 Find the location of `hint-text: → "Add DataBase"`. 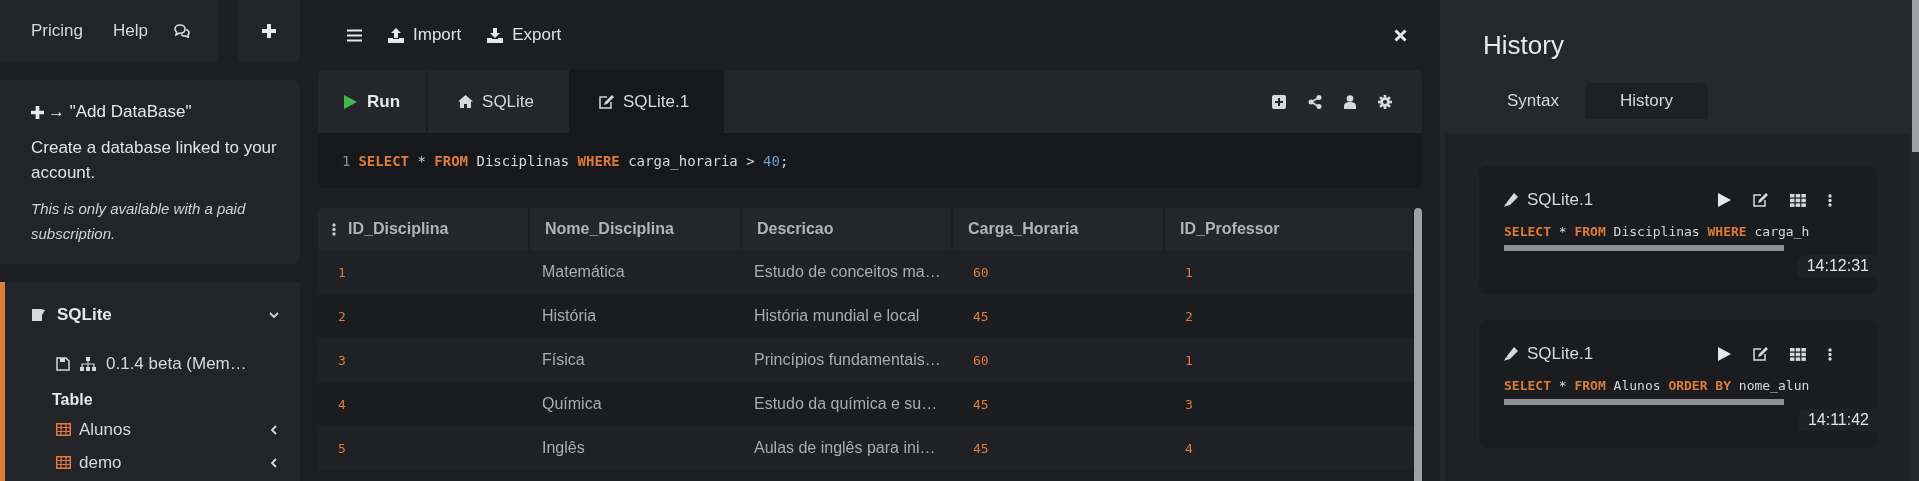

hint-text: → "Add DataBase" is located at coordinates (120, 112).